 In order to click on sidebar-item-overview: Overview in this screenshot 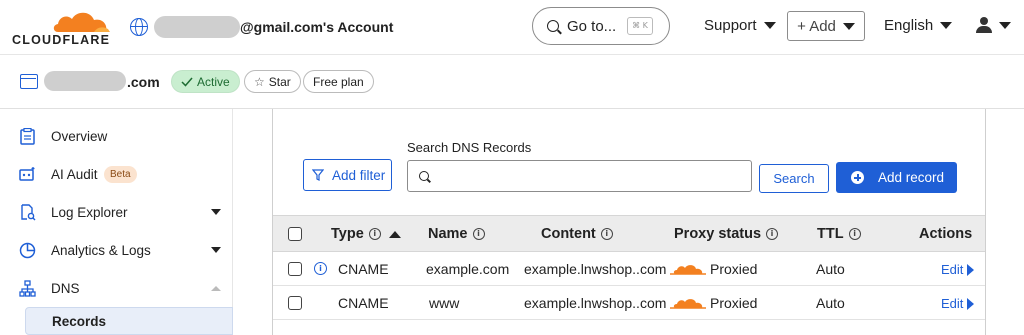, I will do `click(116, 136)`.